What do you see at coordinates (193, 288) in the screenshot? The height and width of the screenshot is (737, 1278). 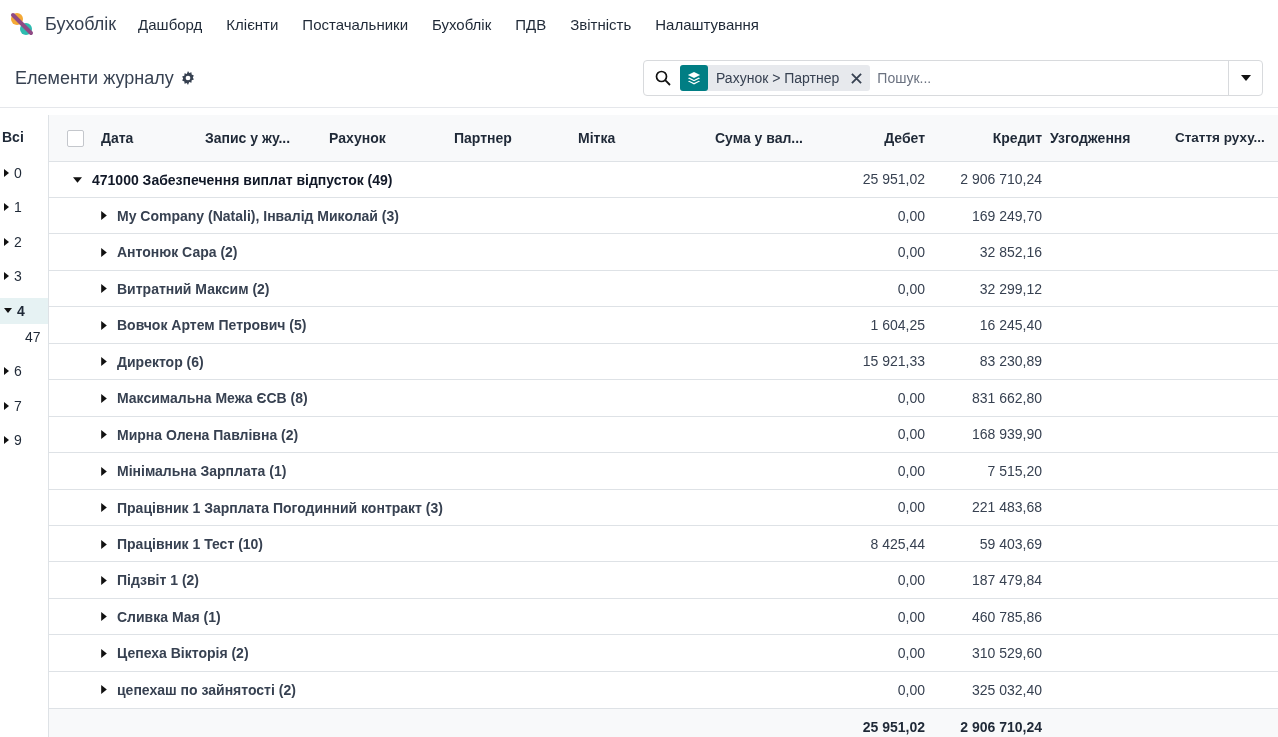 I see `group-label: Витратний Максим (2)` at bounding box center [193, 288].